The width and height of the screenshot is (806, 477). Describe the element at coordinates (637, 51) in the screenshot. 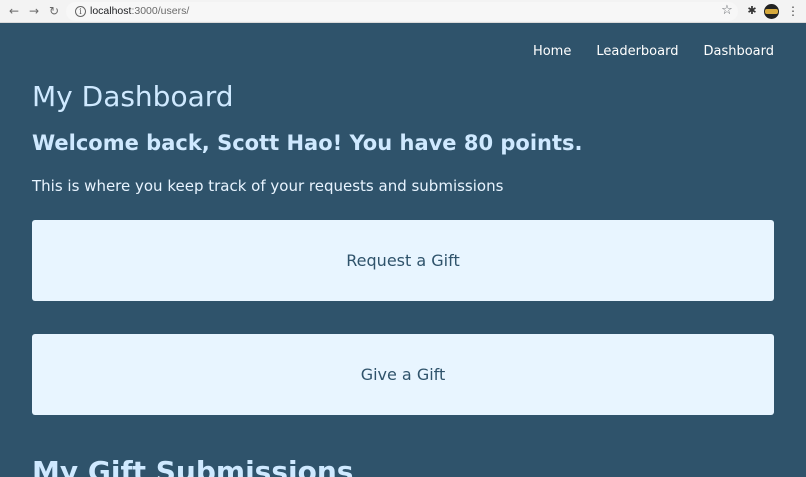

I see `nav-link-leaderboard: Leaderboard` at that location.